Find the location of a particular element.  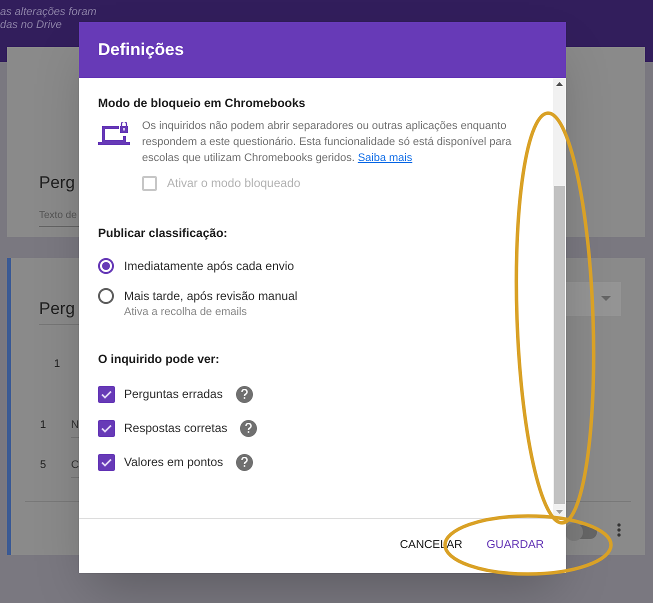

radio-label: Mais tarde, após revisão manual is located at coordinates (211, 296).